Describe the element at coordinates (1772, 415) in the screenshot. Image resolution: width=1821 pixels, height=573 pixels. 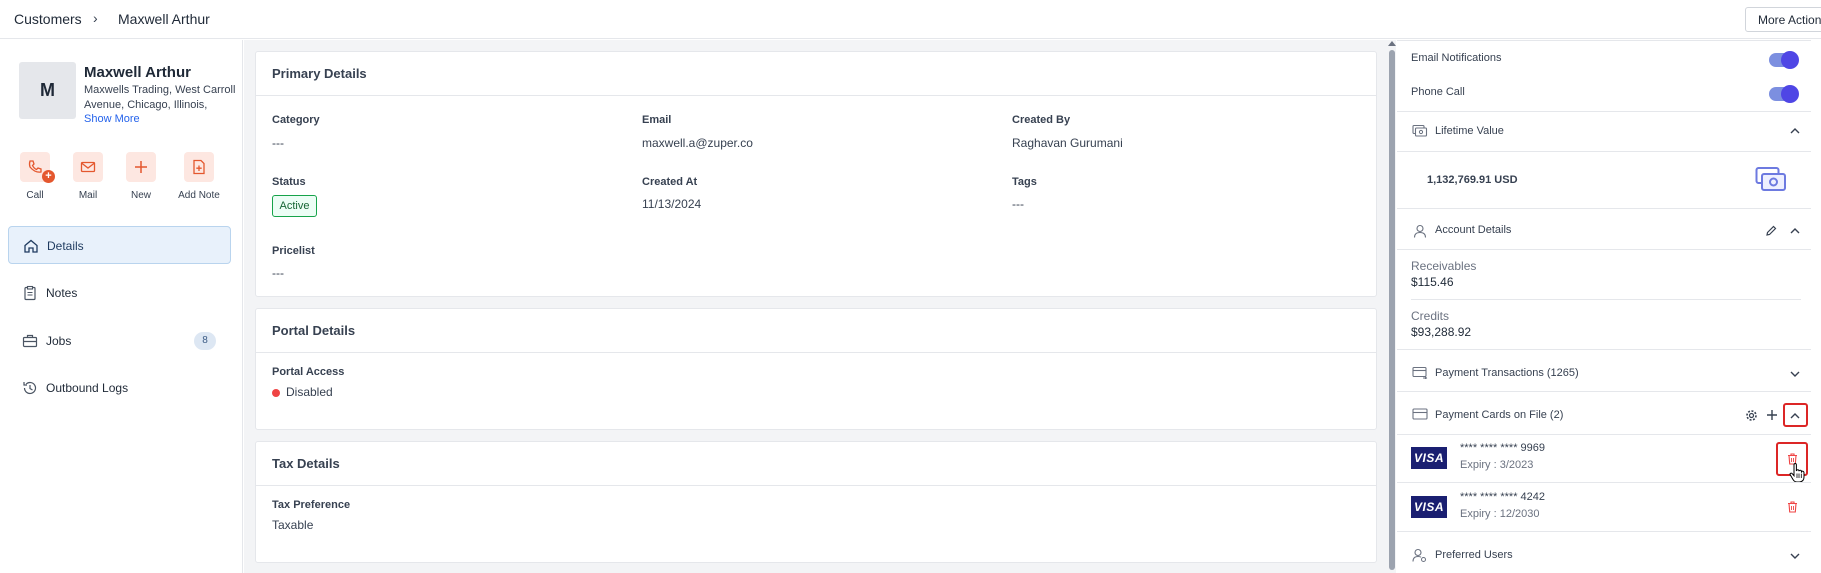
I see `add-card-icon` at that location.